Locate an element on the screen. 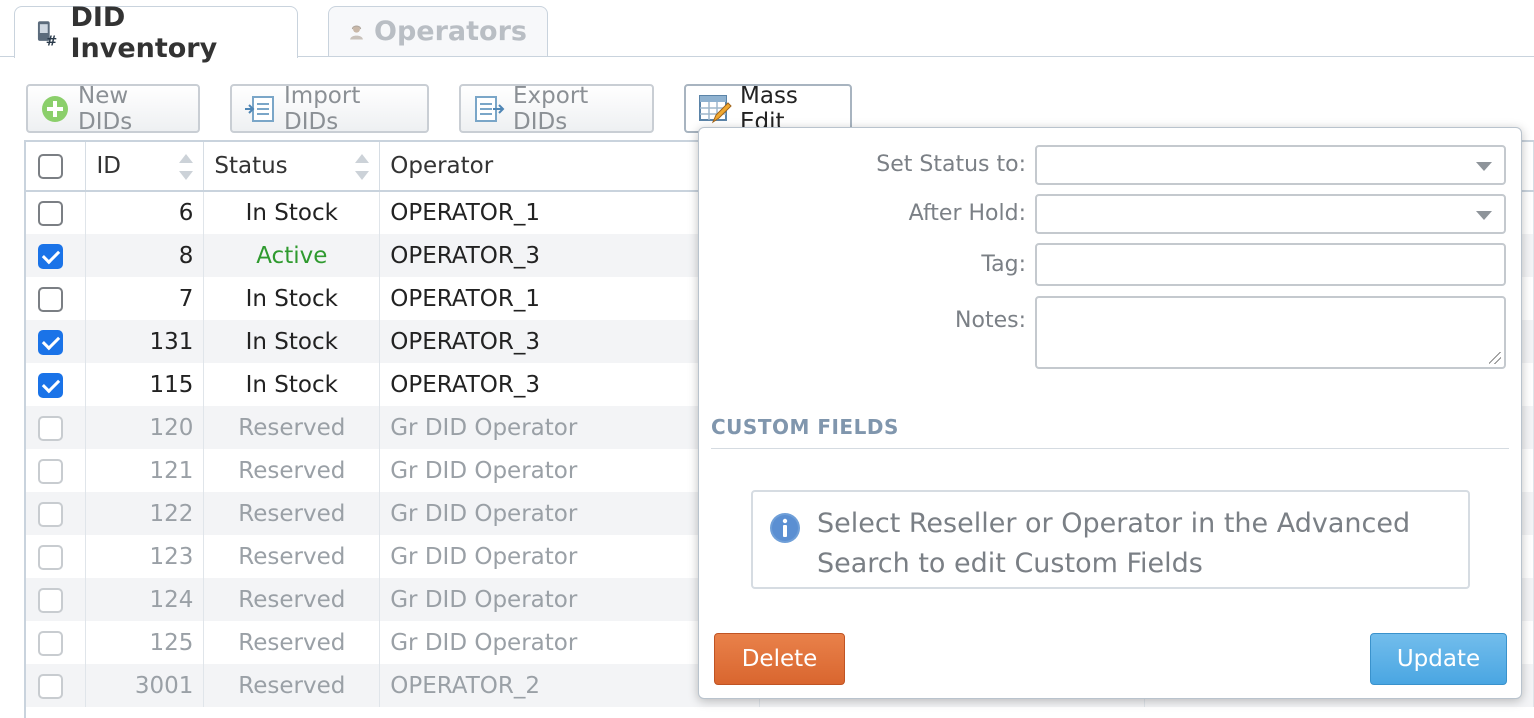  cell-id: 115 is located at coordinates (145, 384).